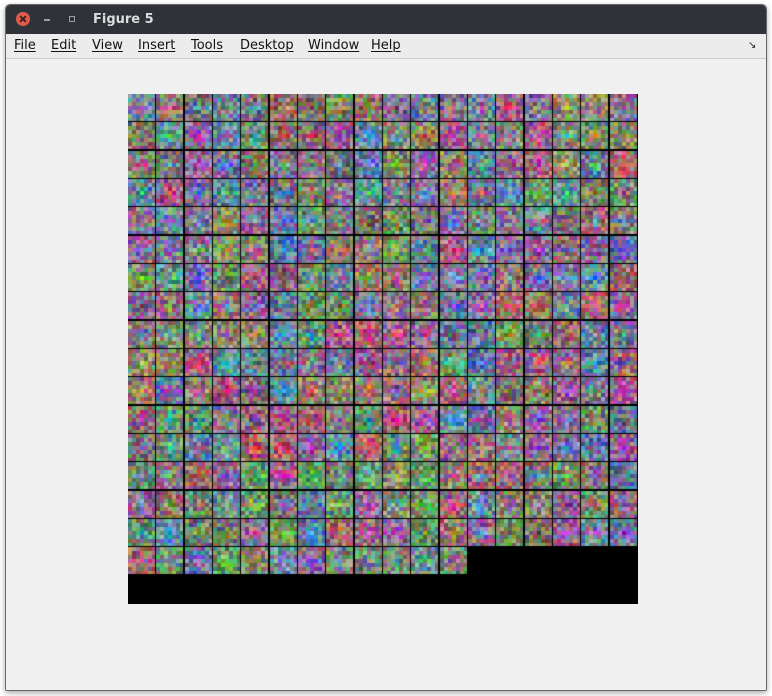 This screenshot has width=772, height=696. I want to click on menu-tools: Tools, so click(207, 46).